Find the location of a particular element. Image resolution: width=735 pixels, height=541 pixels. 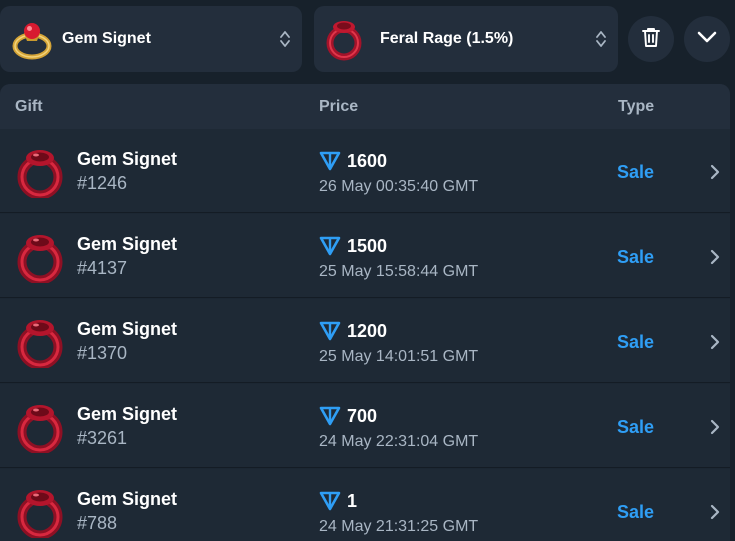

trash-icon is located at coordinates (651, 39).